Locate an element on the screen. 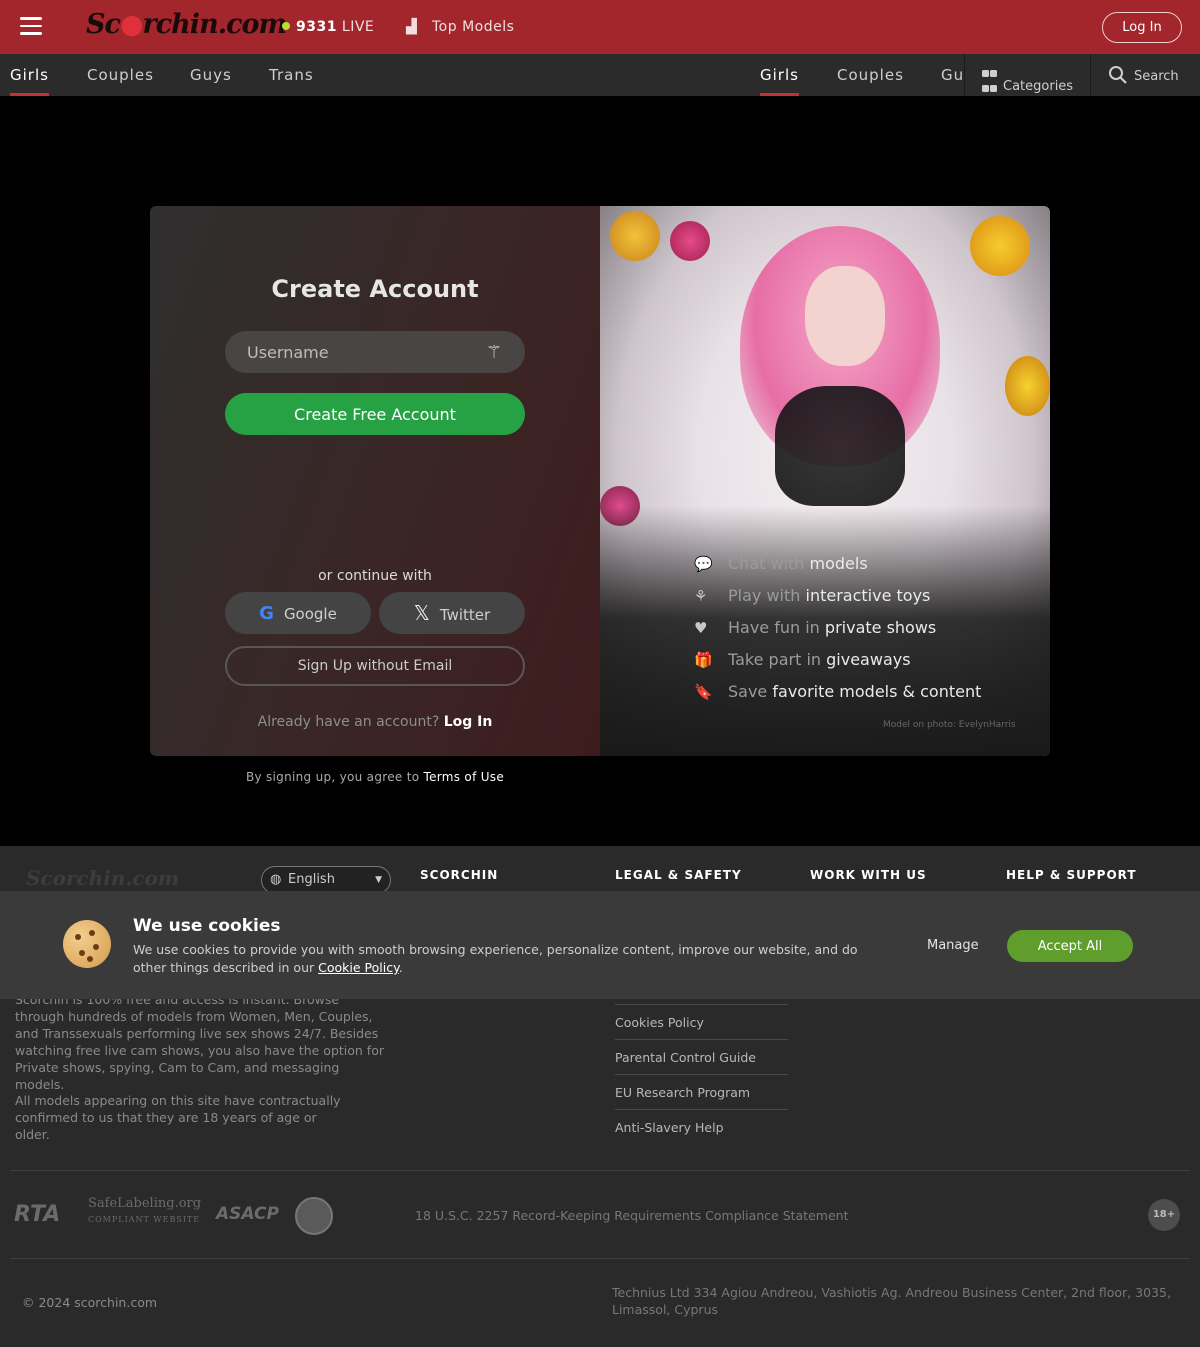  chevron-down-icon: ▼ is located at coordinates (378, 880).